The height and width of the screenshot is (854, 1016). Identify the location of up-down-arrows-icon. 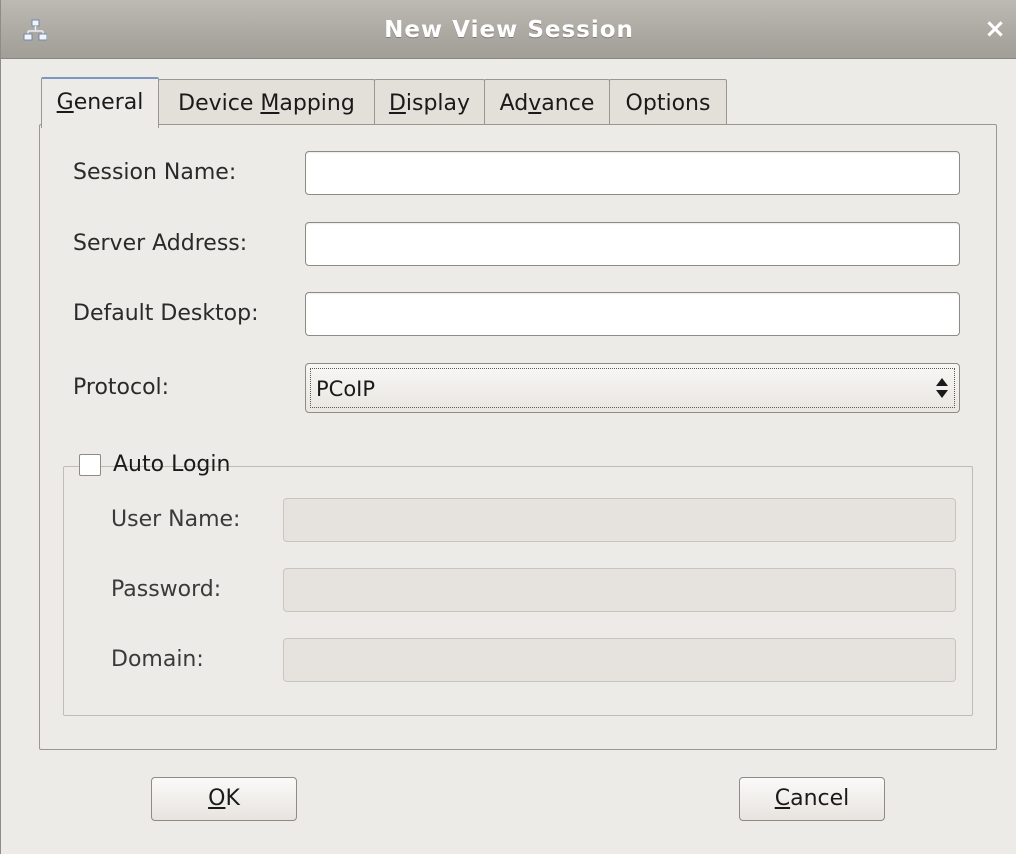
(942, 388).